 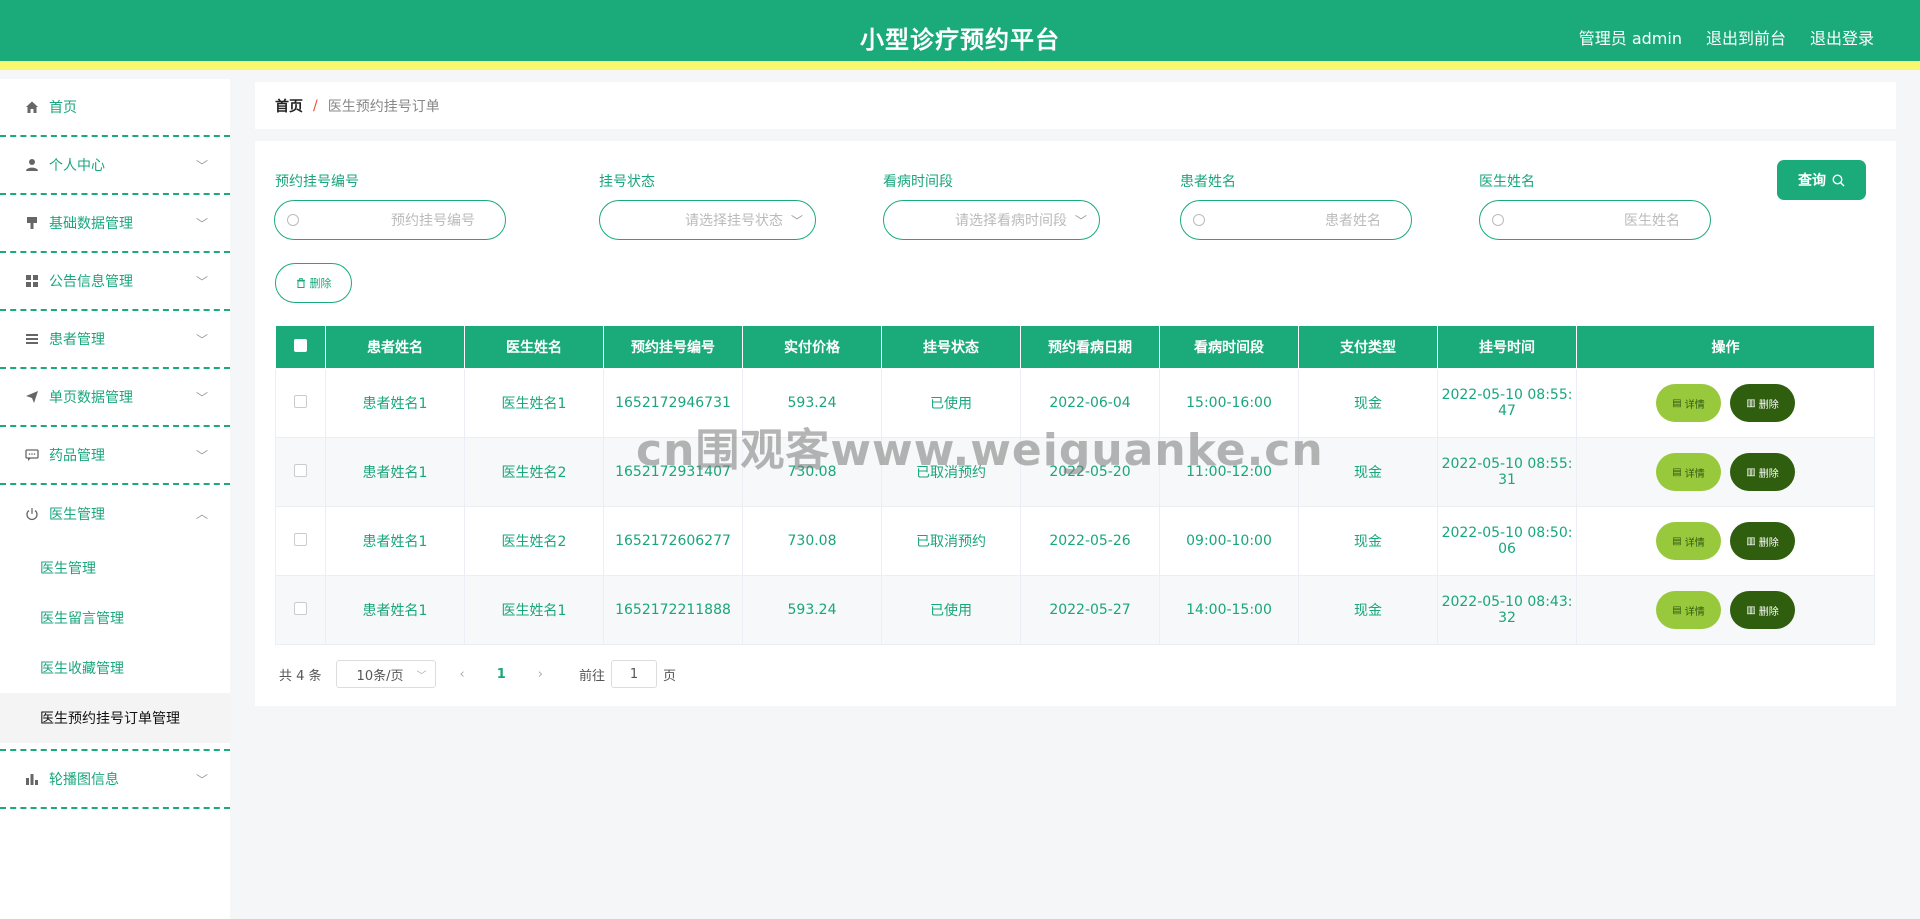 I want to click on delete-label: 删除, so click(x=1768, y=543).